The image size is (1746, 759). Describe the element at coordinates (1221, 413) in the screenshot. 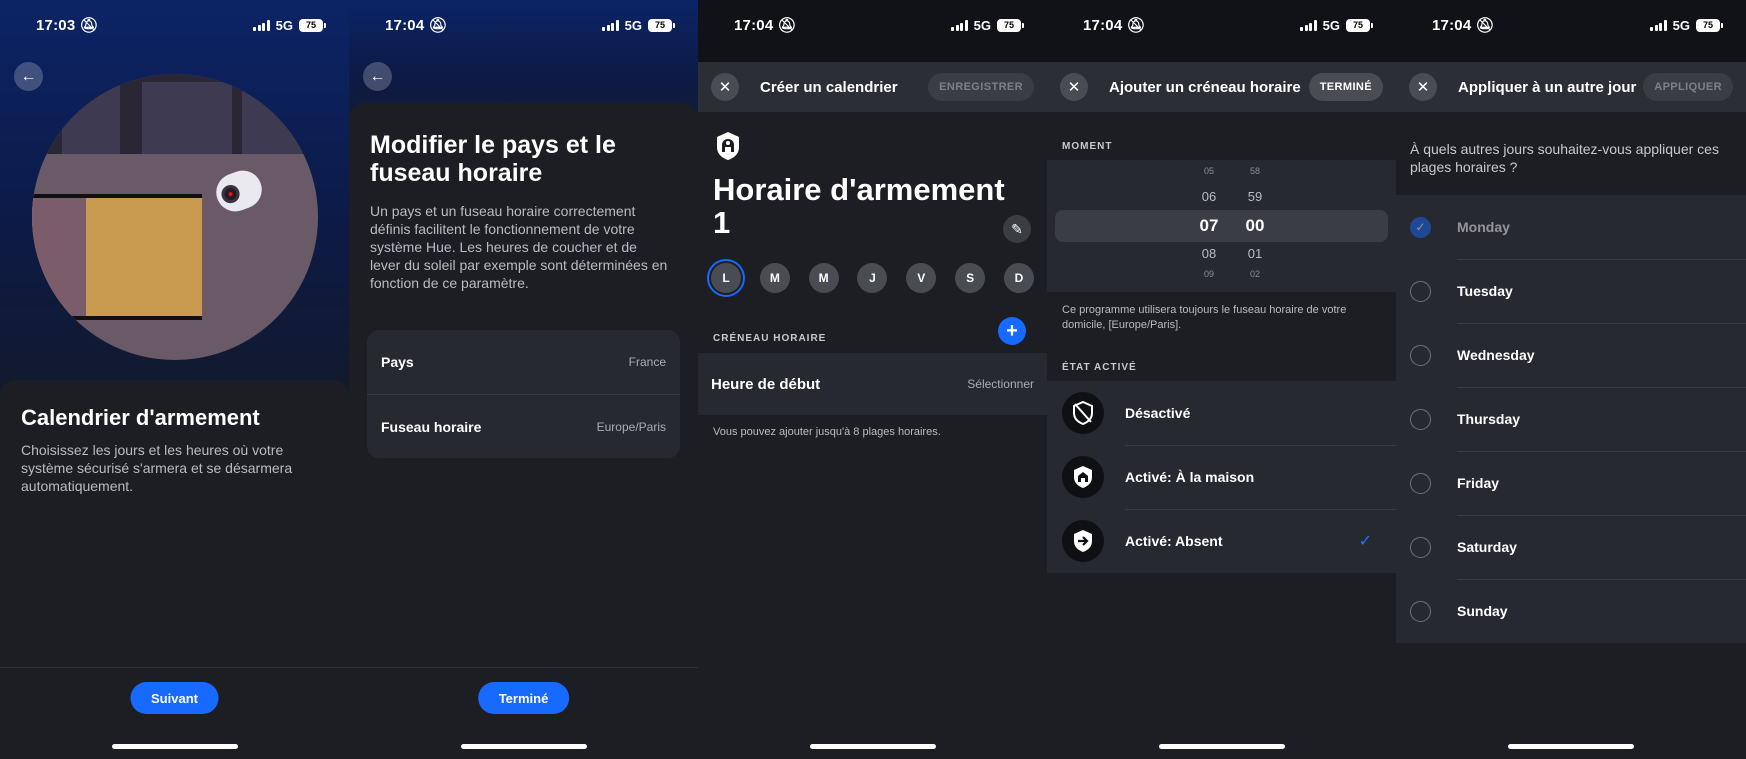

I see `state-disarmed: Désactivé` at that location.